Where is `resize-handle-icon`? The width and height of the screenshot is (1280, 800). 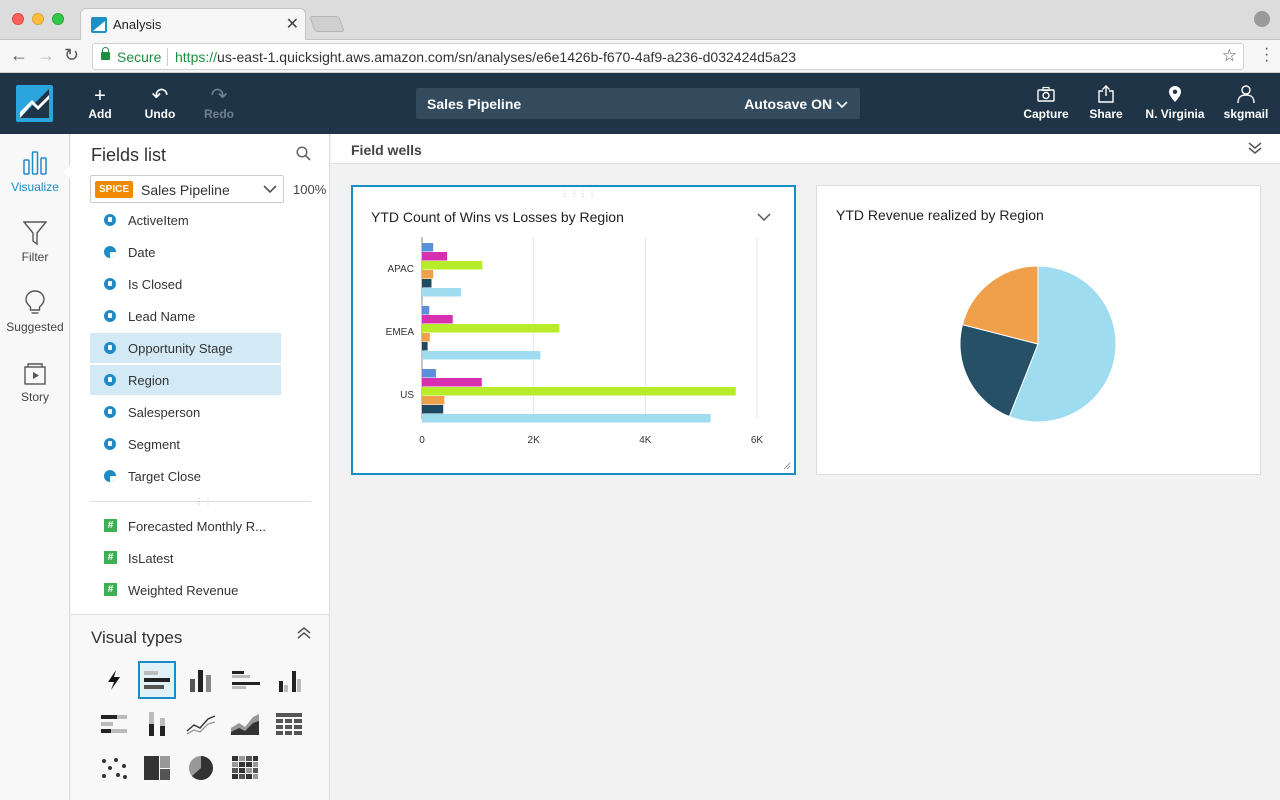 resize-handle-icon is located at coordinates (787, 466).